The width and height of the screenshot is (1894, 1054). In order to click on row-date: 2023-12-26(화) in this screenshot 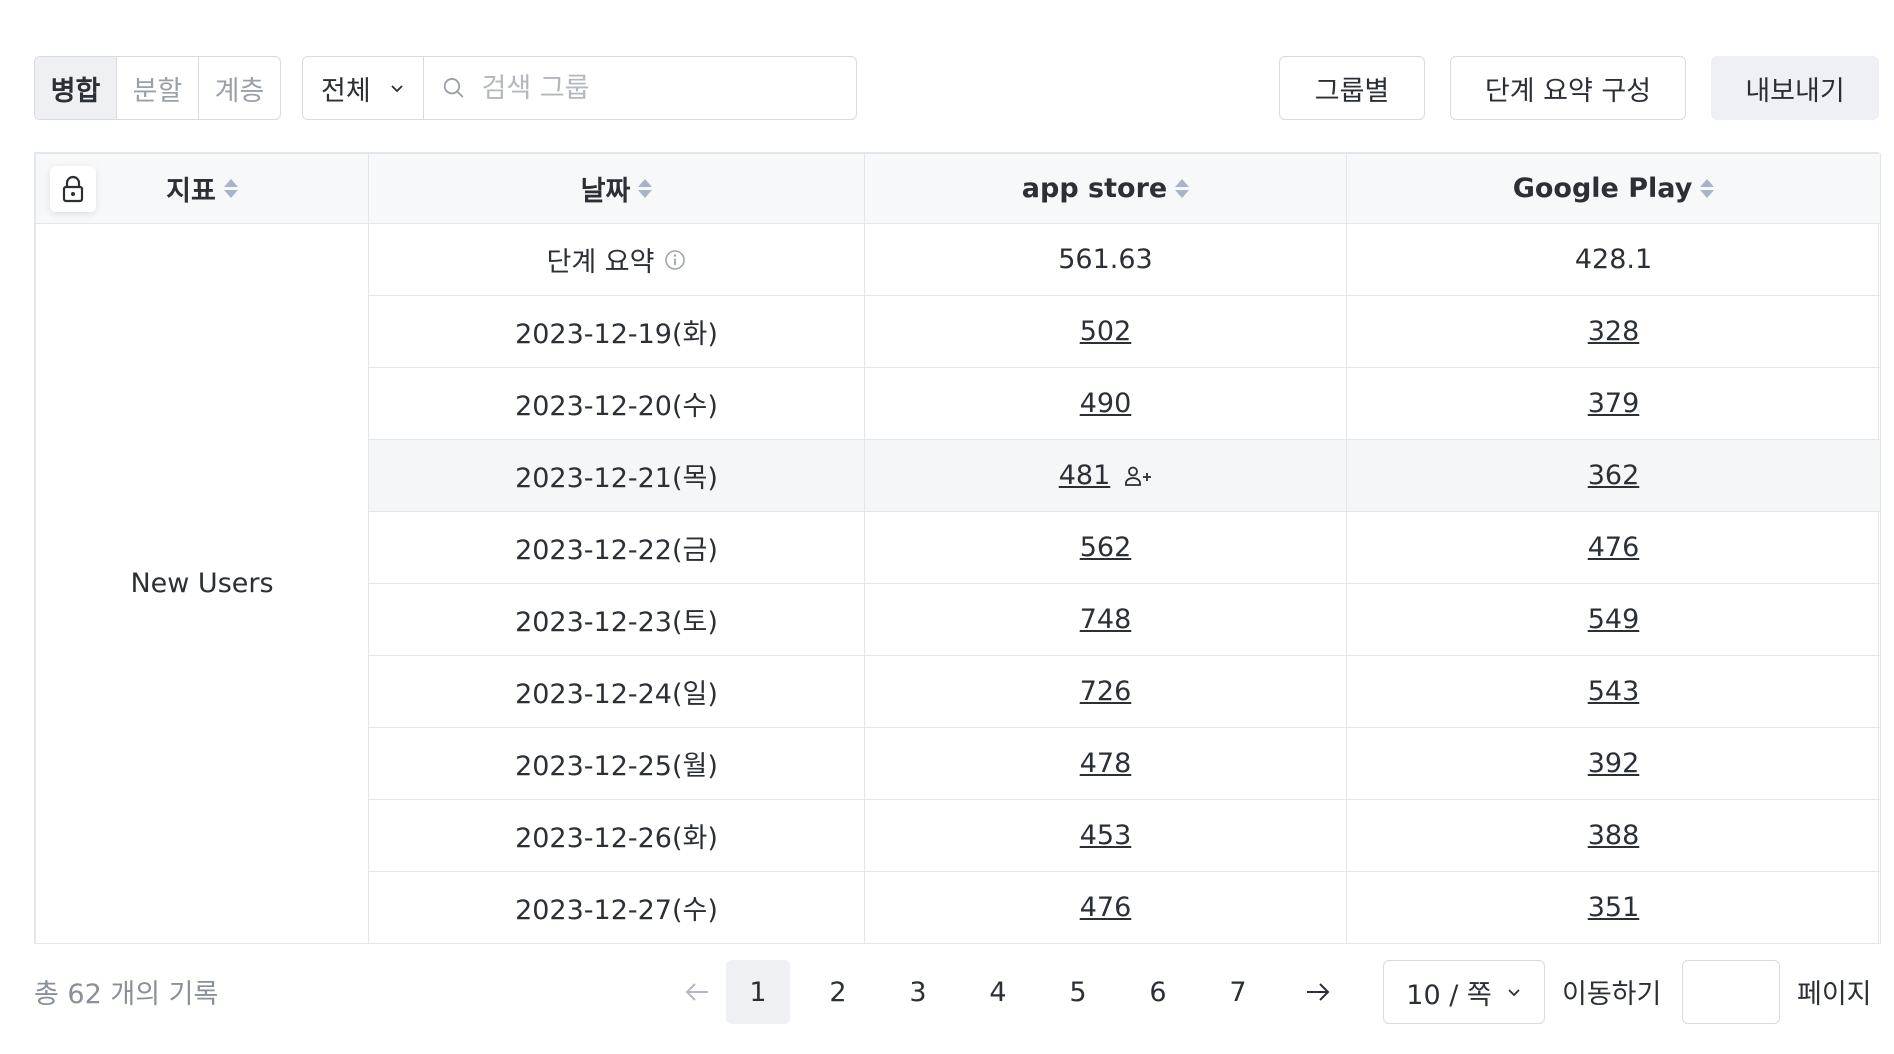, I will do `click(616, 835)`.